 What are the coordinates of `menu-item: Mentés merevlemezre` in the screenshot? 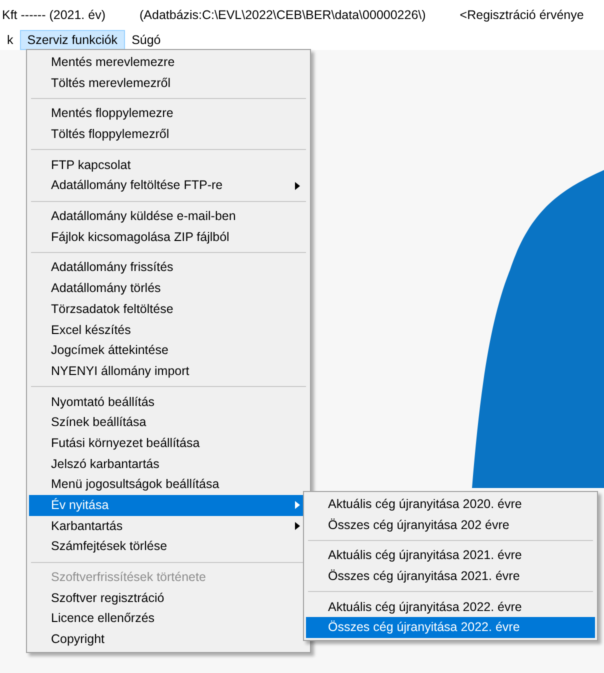 It's located at (168, 62).